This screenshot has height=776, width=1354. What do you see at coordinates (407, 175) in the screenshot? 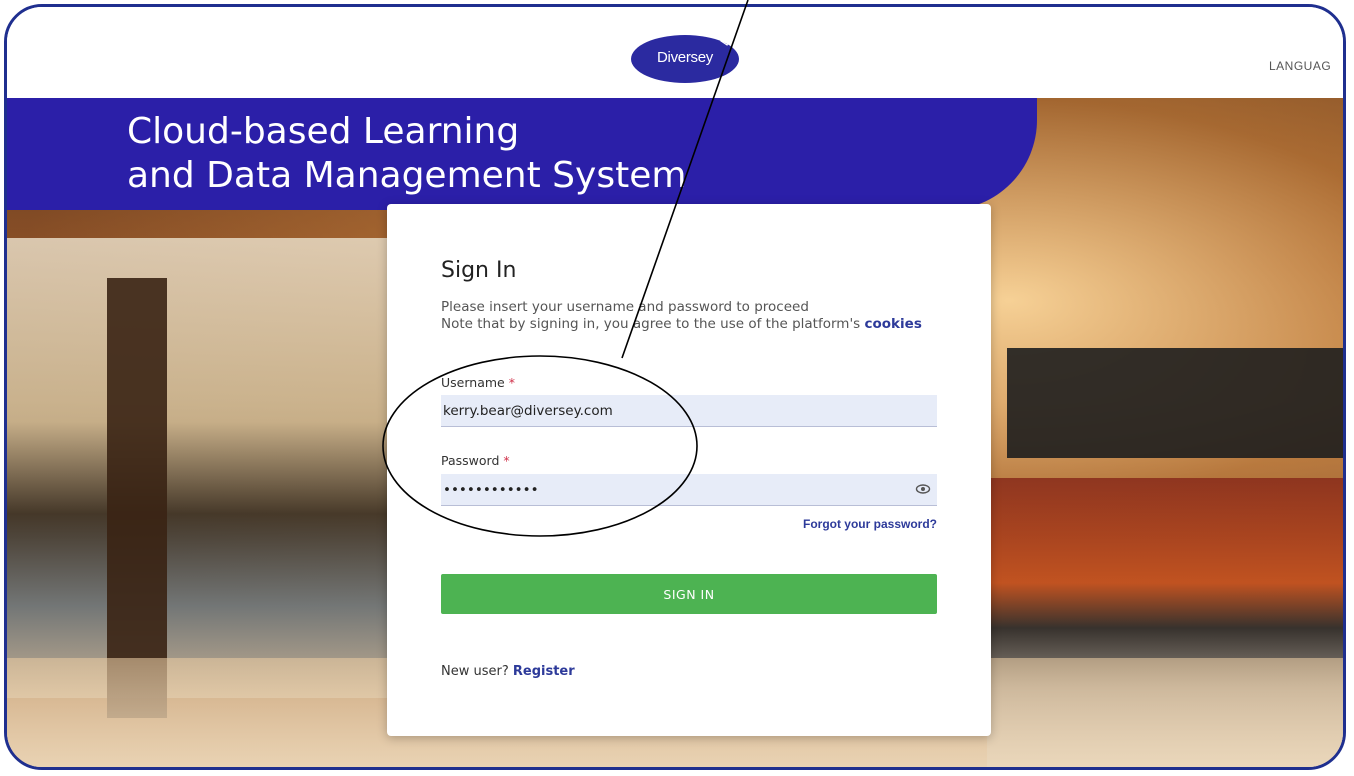
I see `hero-title-line2: and Data Management System` at bounding box center [407, 175].